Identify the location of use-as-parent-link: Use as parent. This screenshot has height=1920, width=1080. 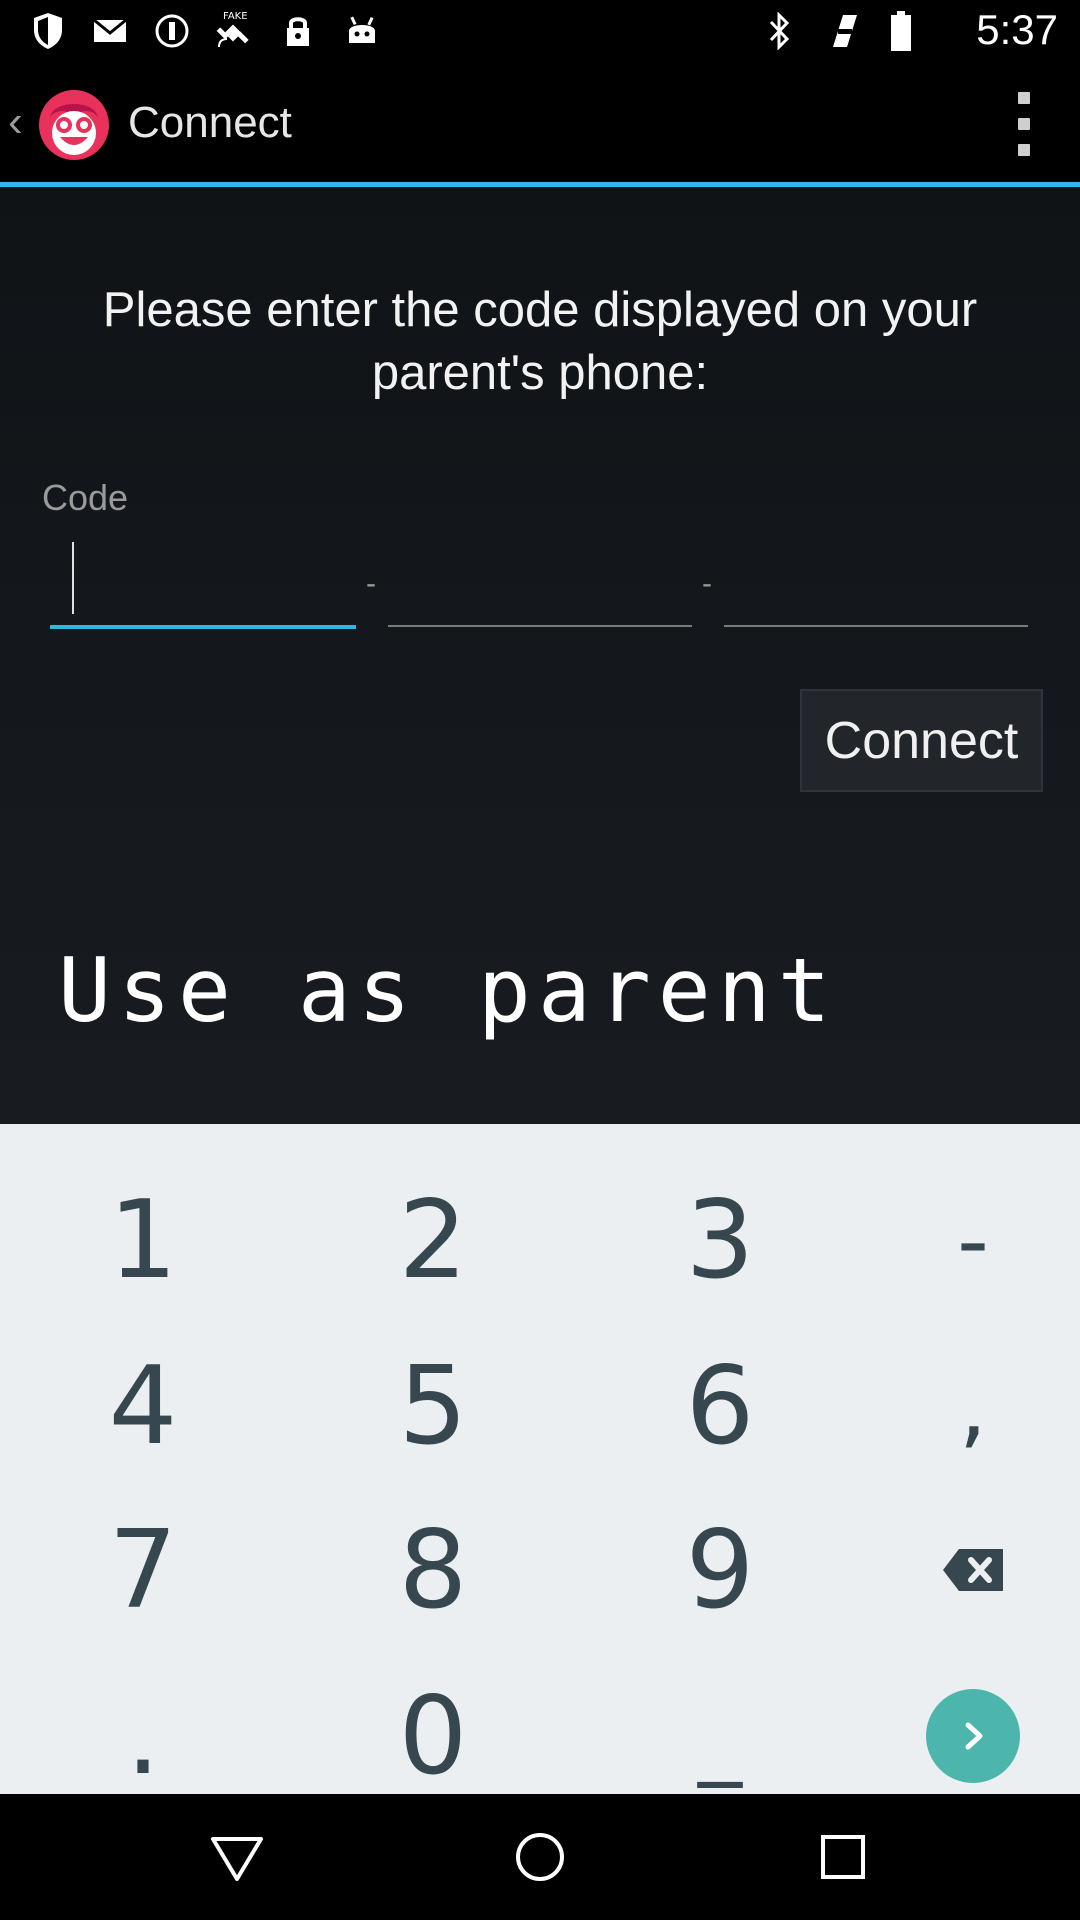
(448, 990).